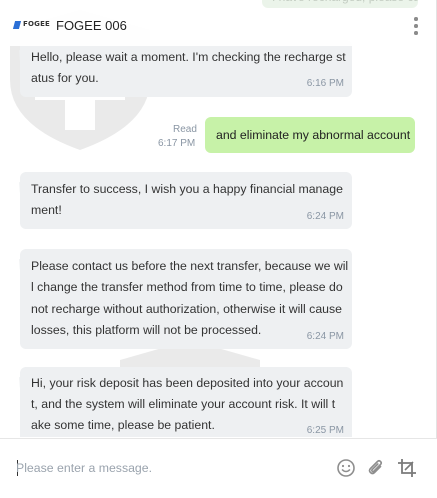 The height and width of the screenshot is (498, 437). What do you see at coordinates (166, 468) in the screenshot?
I see `message-input` at bounding box center [166, 468].